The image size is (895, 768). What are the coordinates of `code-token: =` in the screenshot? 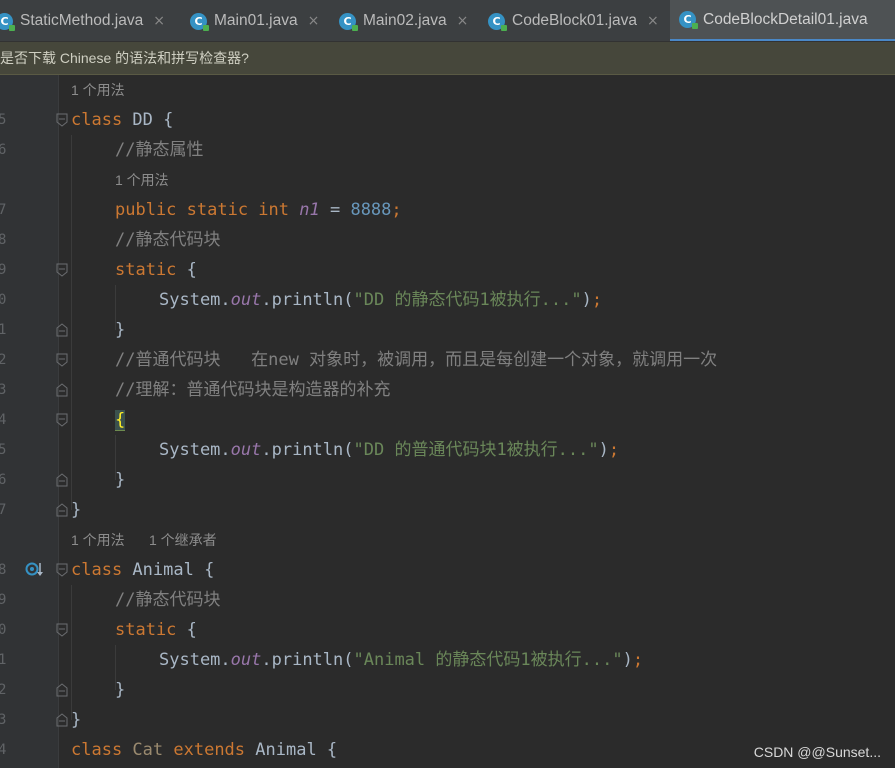 It's located at (335, 210).